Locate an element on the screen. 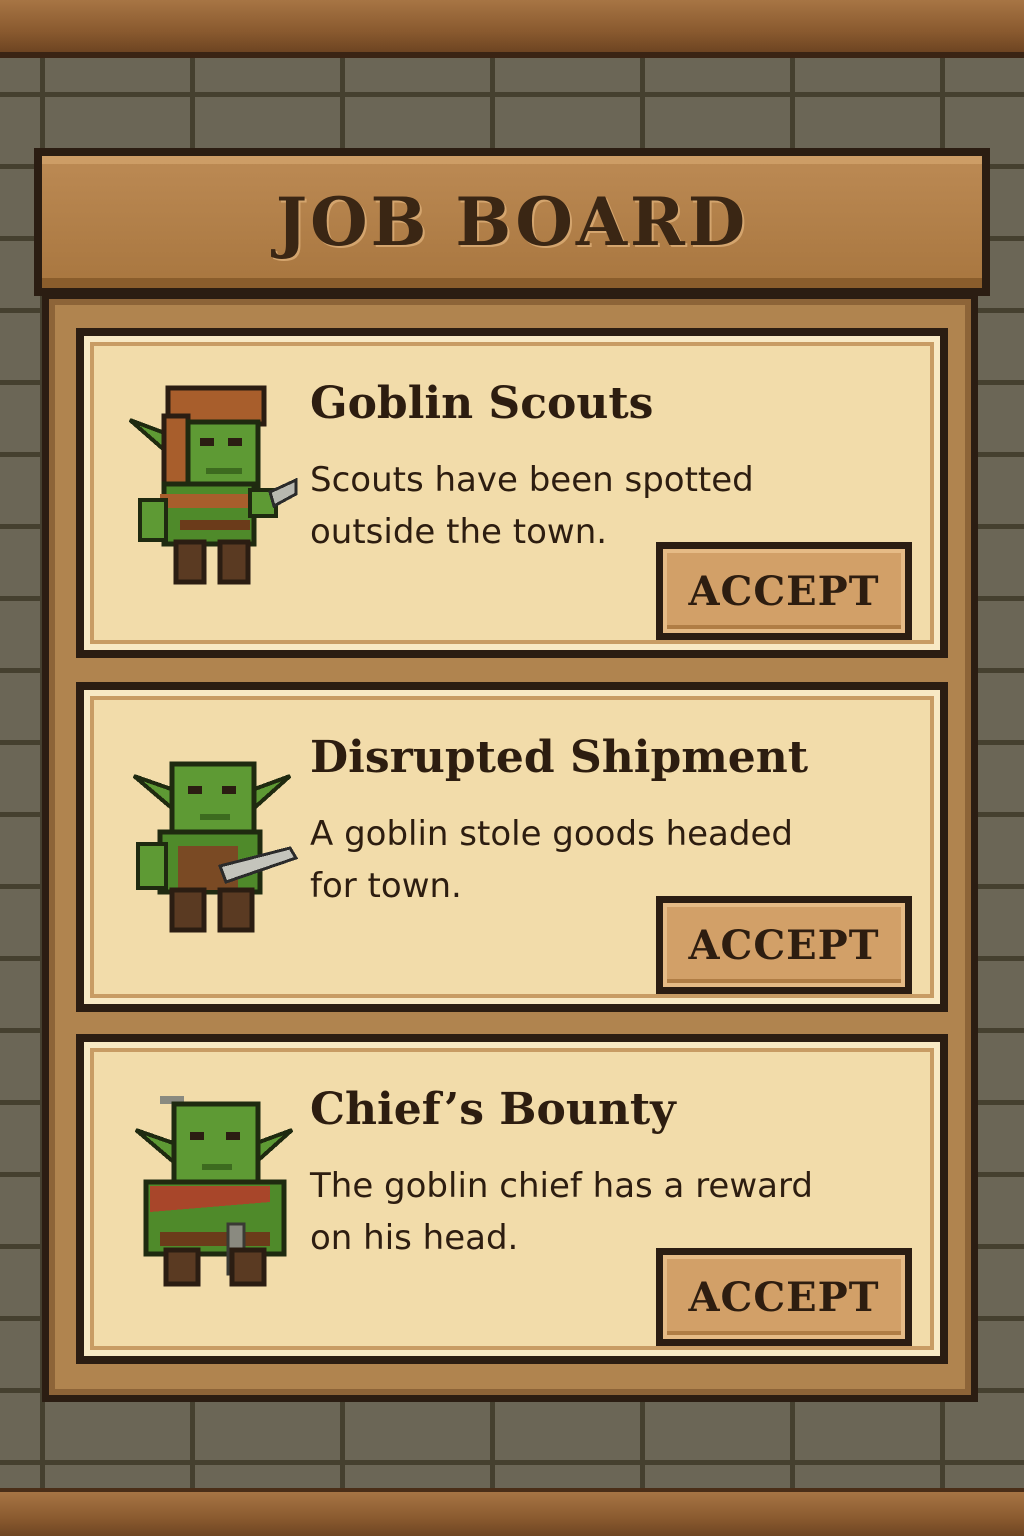 The width and height of the screenshot is (1024, 1536). job-title: Chief’s Bounty is located at coordinates (493, 1109).